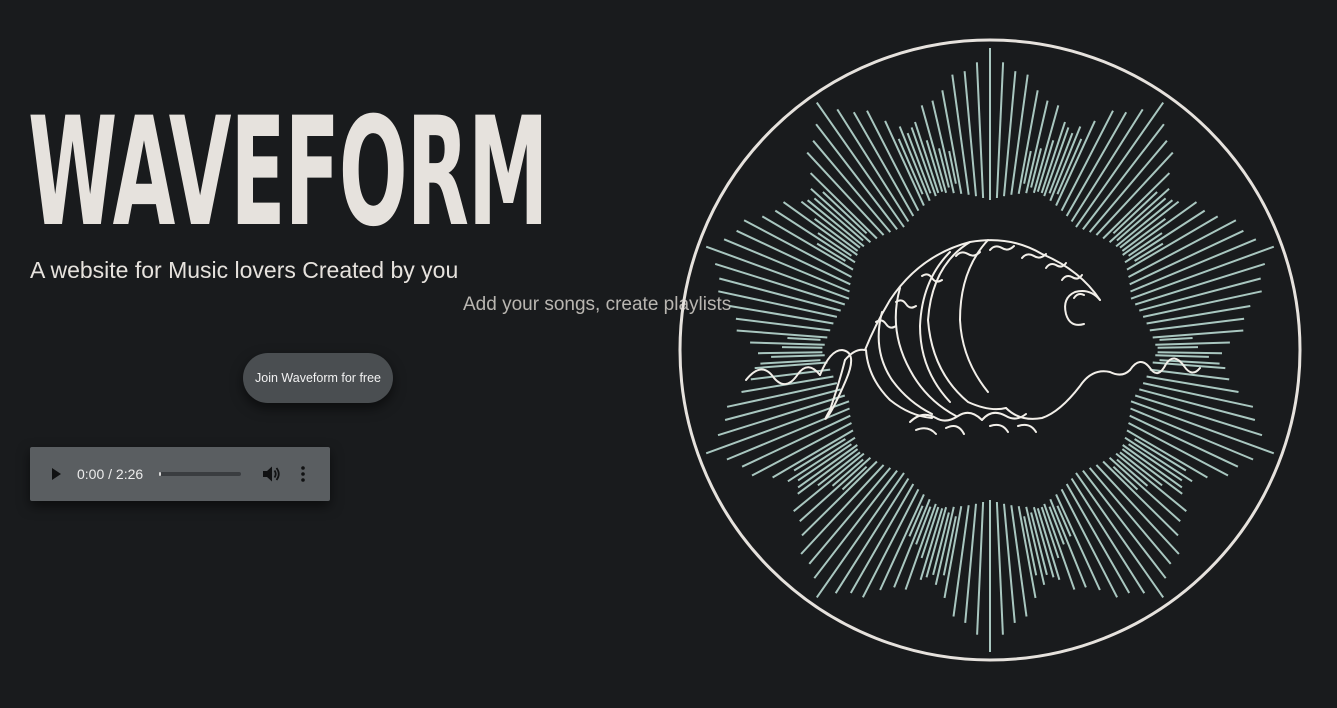  I want to click on audio-player: 0:00 / 2:26, so click(180, 474).